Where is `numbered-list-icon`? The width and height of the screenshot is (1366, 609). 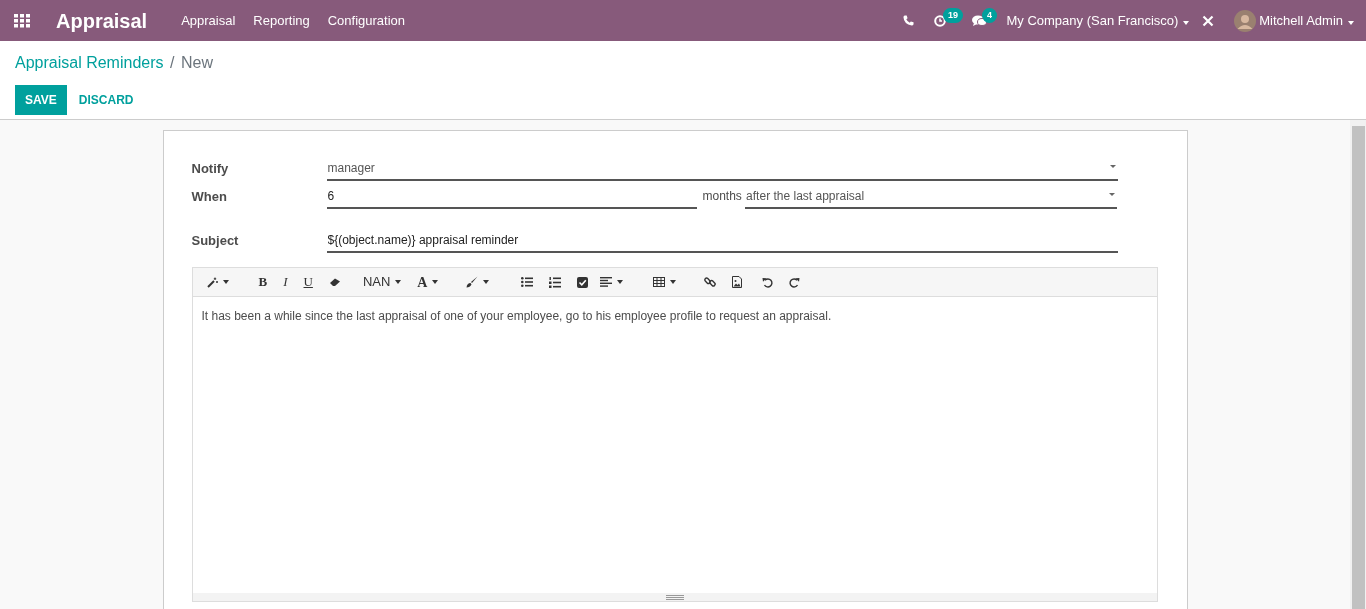
numbered-list-icon is located at coordinates (555, 282).